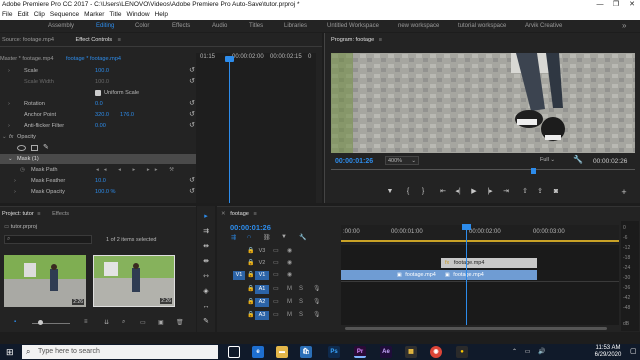 This screenshot has width=640, height=360. I want to click on timeline-timecode: 00:00:01:26, so click(250, 227).